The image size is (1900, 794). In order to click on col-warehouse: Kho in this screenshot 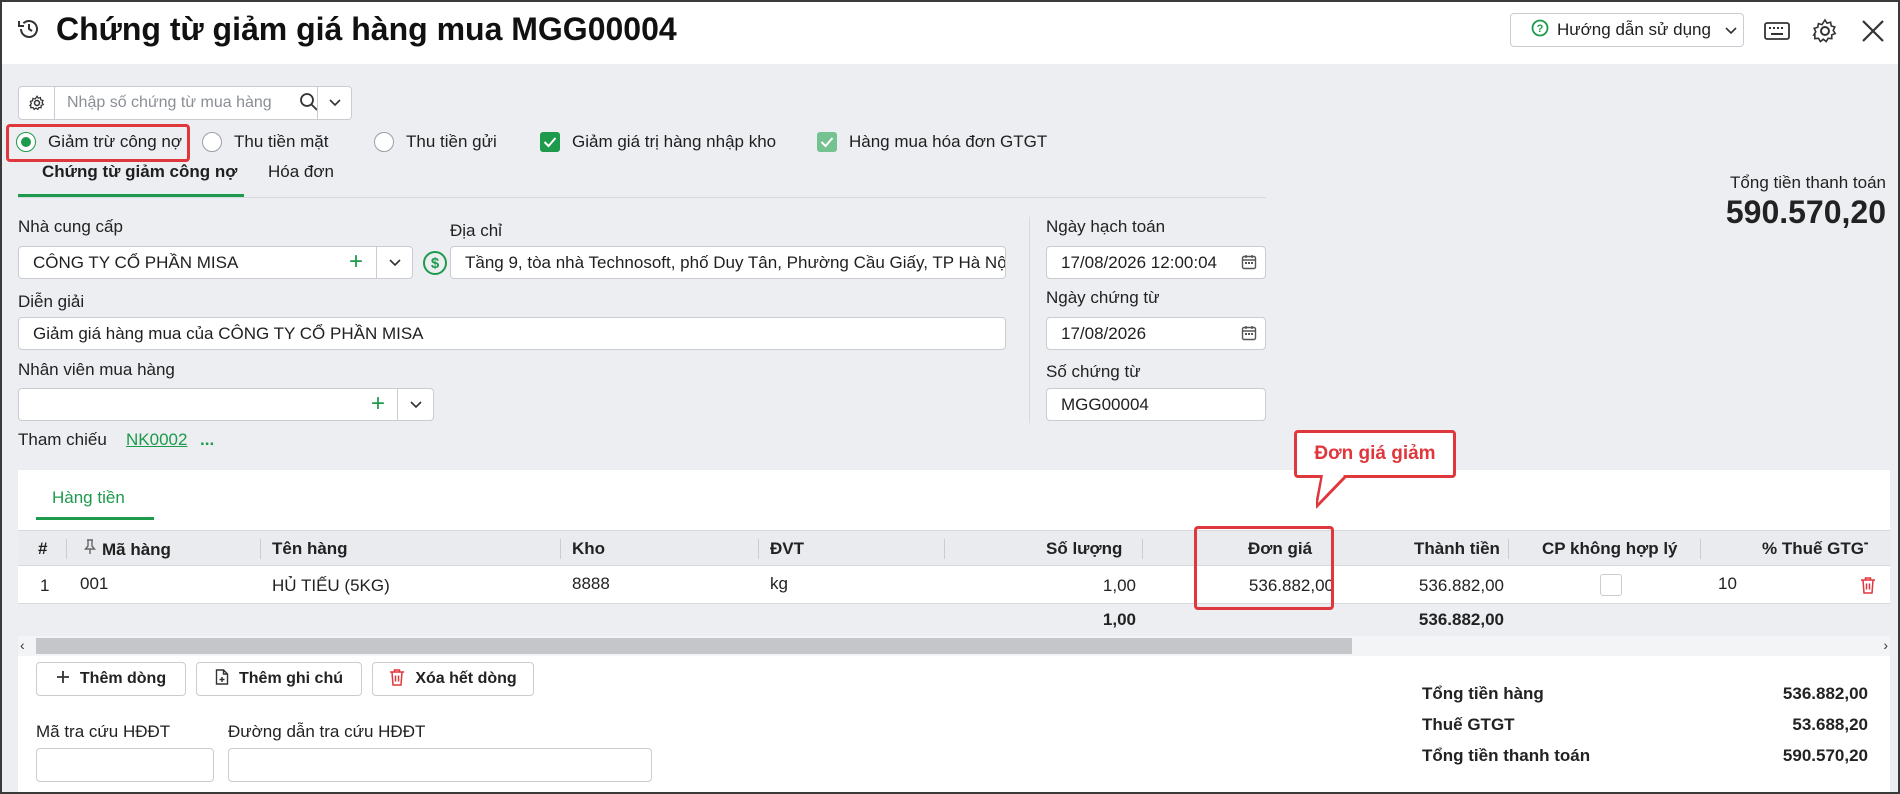, I will do `click(588, 549)`.